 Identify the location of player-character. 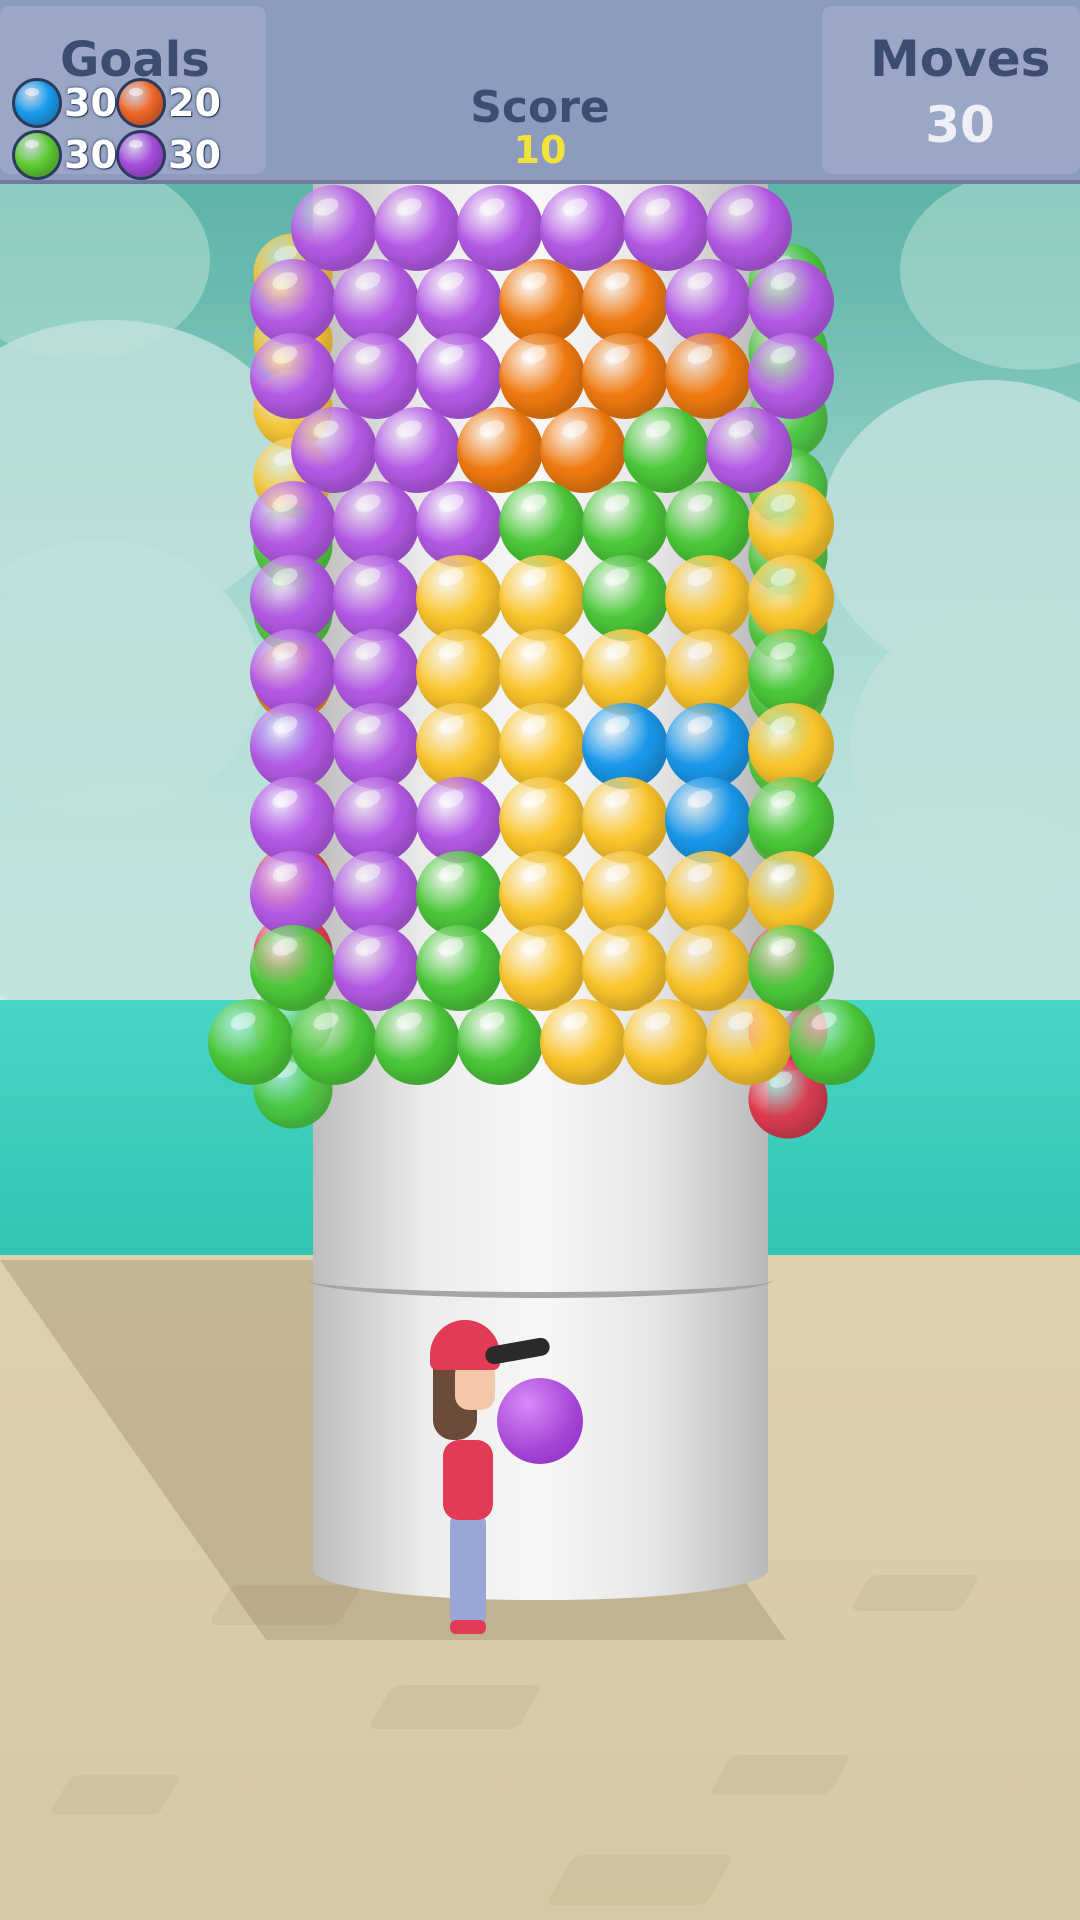
(488, 1480).